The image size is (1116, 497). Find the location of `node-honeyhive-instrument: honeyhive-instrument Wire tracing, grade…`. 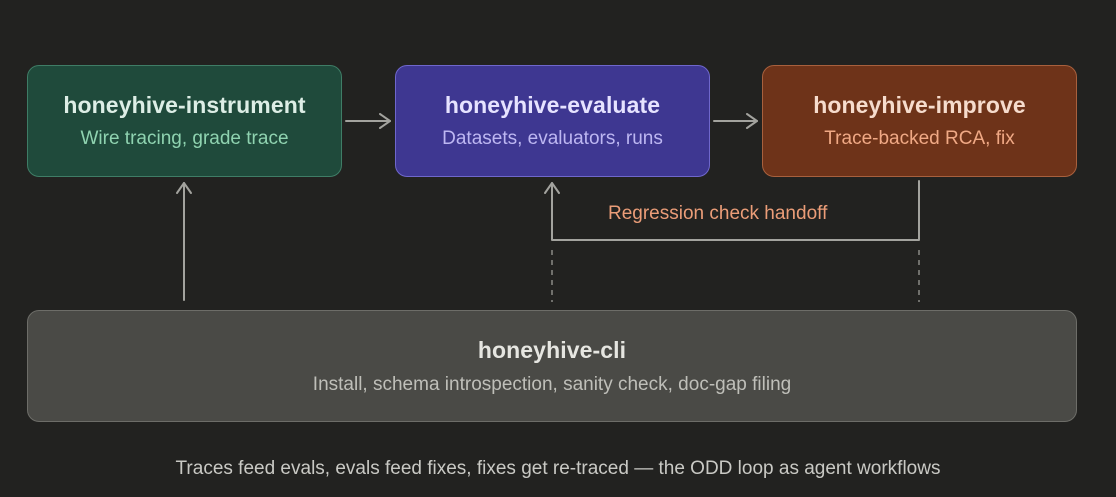

node-honeyhive-instrument: honeyhive-instrument Wire tracing, grade… is located at coordinates (184, 121).